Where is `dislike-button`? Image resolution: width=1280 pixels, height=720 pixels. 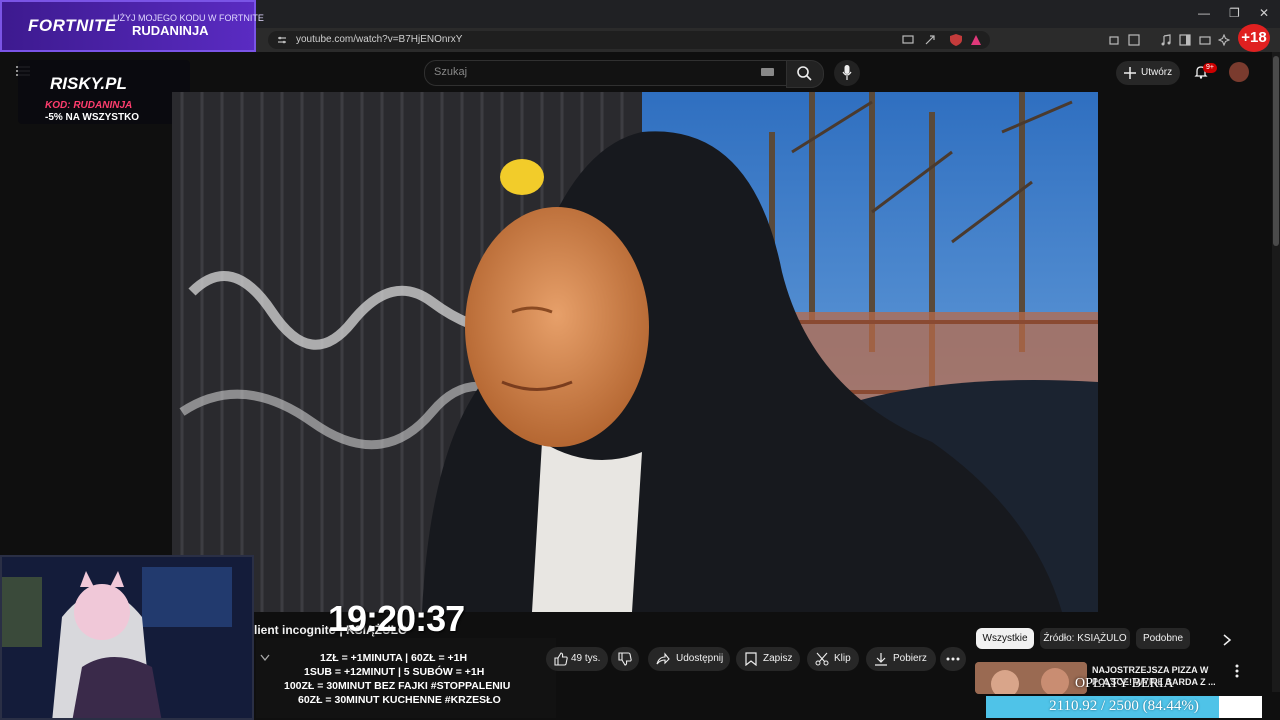 dislike-button is located at coordinates (625, 659).